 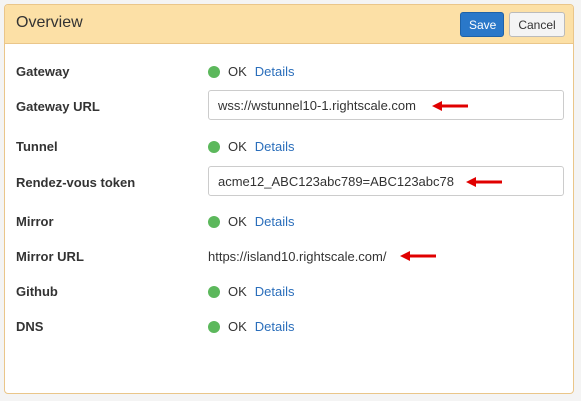 I want to click on mirror-url-label: Mirror URL, so click(x=50, y=256).